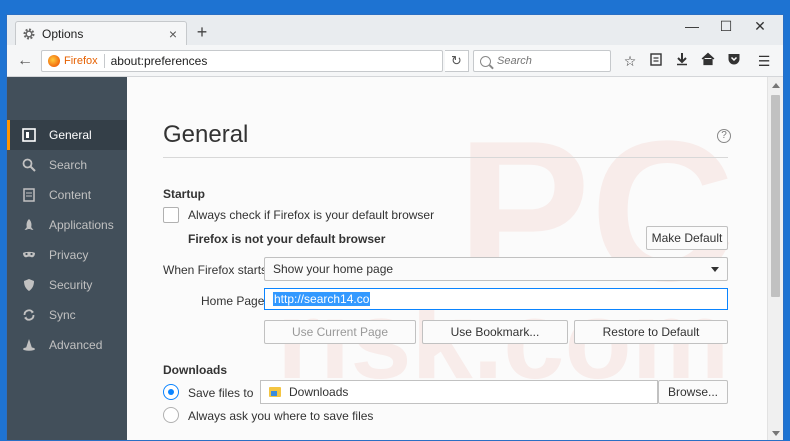 The image size is (790, 441). I want to click on down-arrow-shape, so click(682, 59).